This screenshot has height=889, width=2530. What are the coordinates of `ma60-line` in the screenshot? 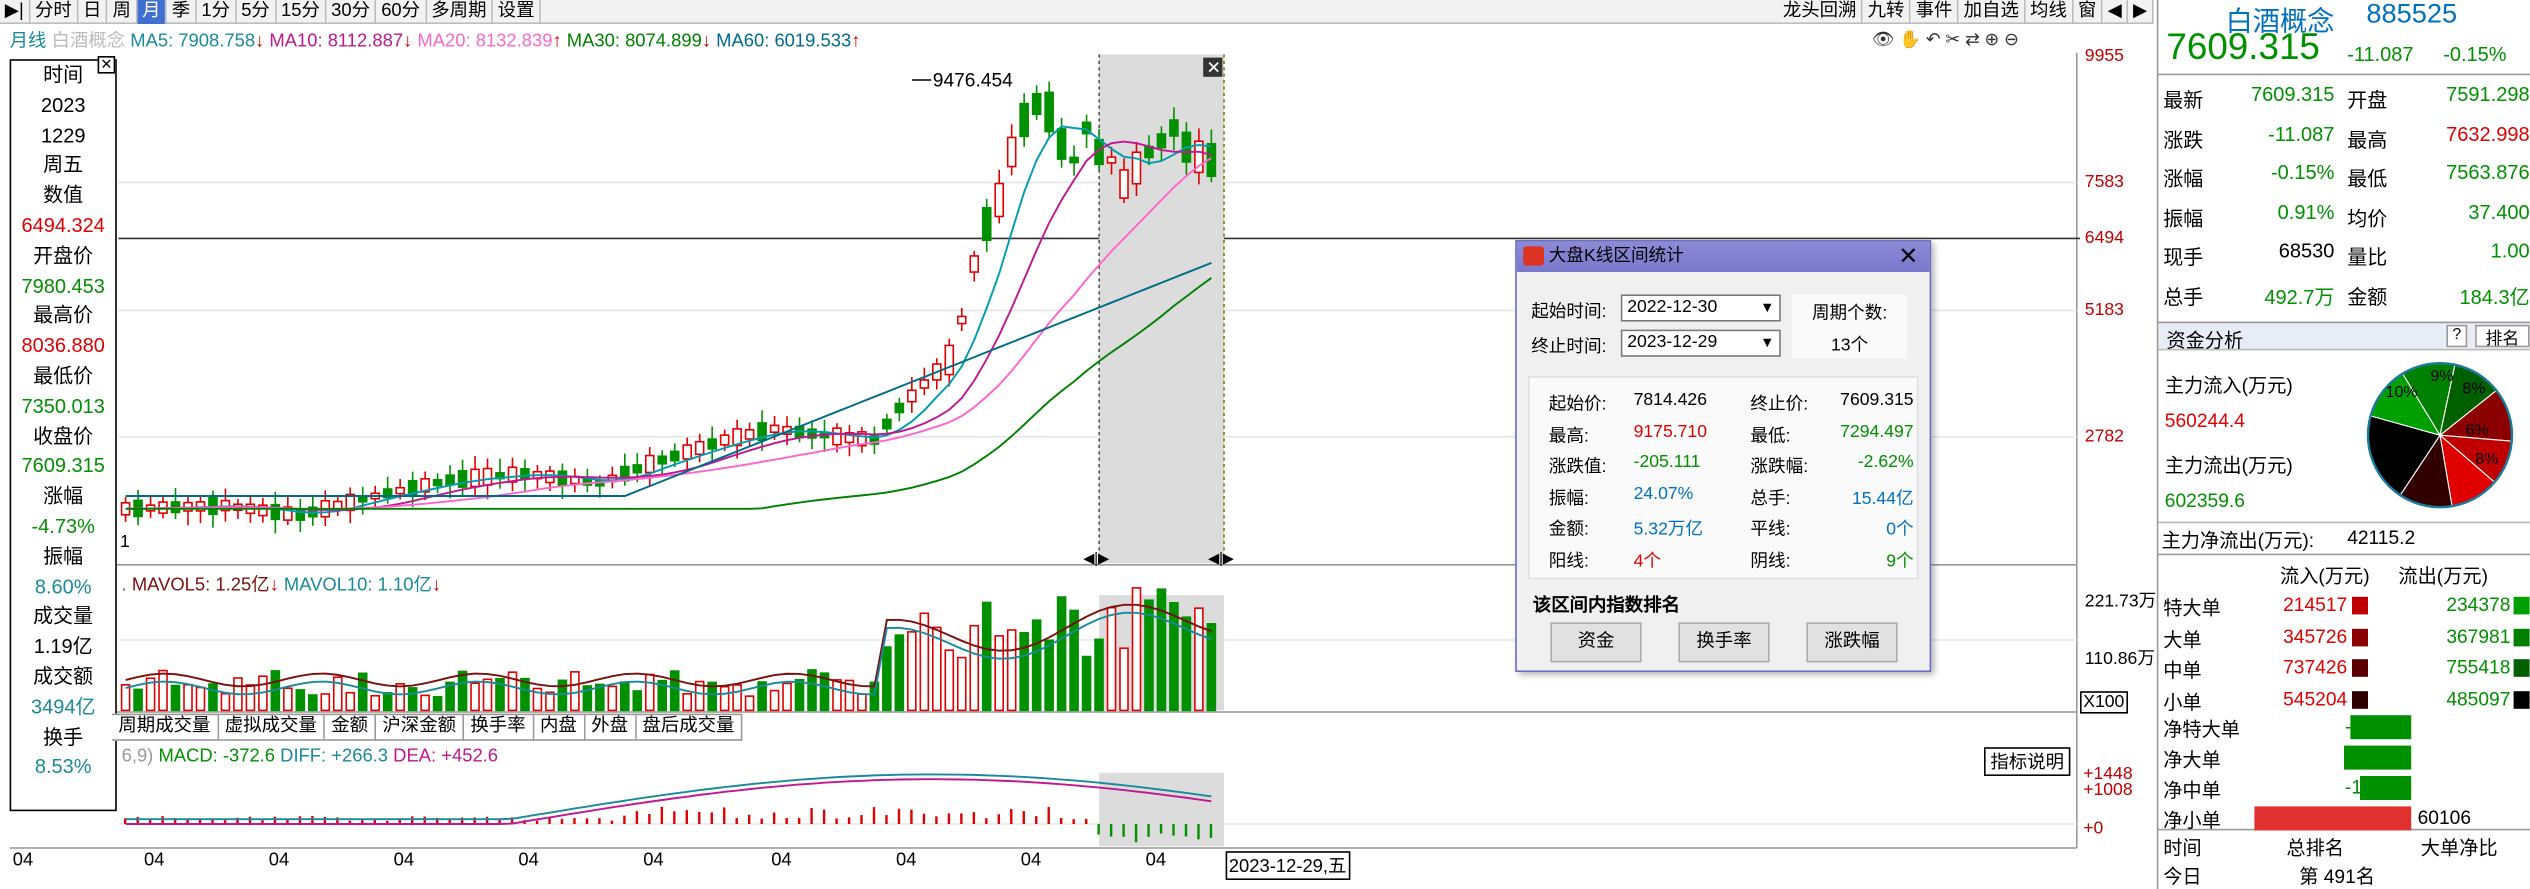 It's located at (668, 379).